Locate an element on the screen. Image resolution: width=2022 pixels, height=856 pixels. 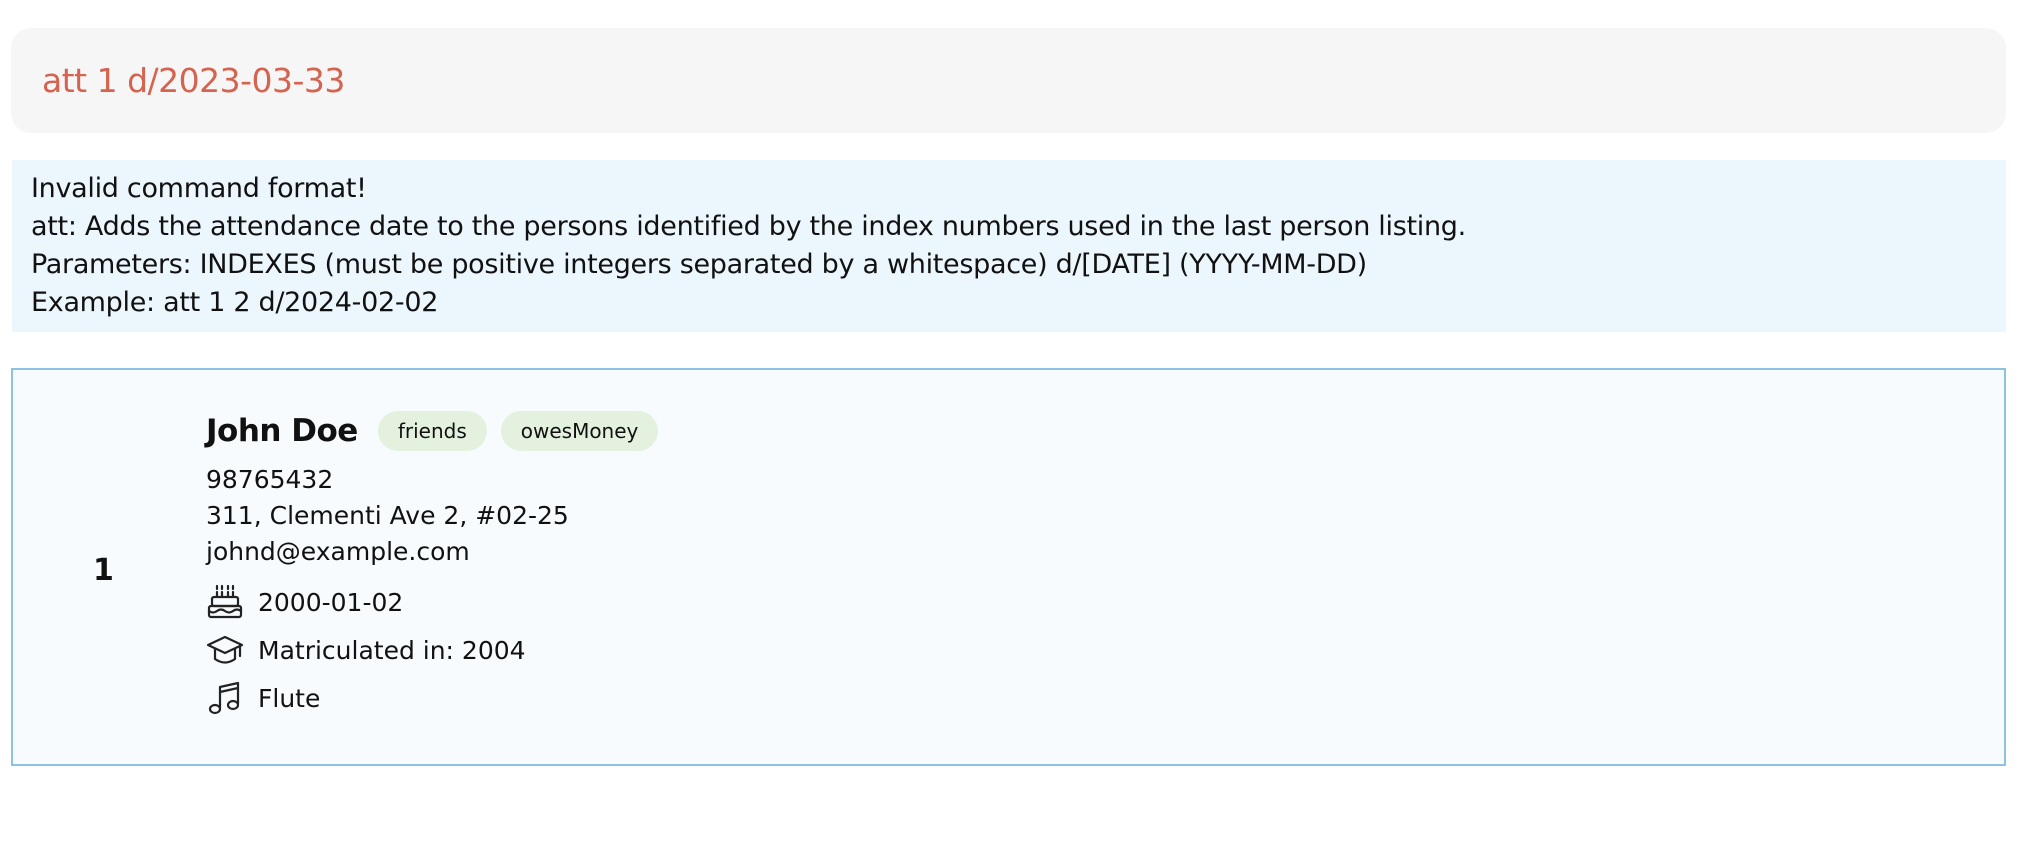
graduation-cap-icon is located at coordinates (225, 650).